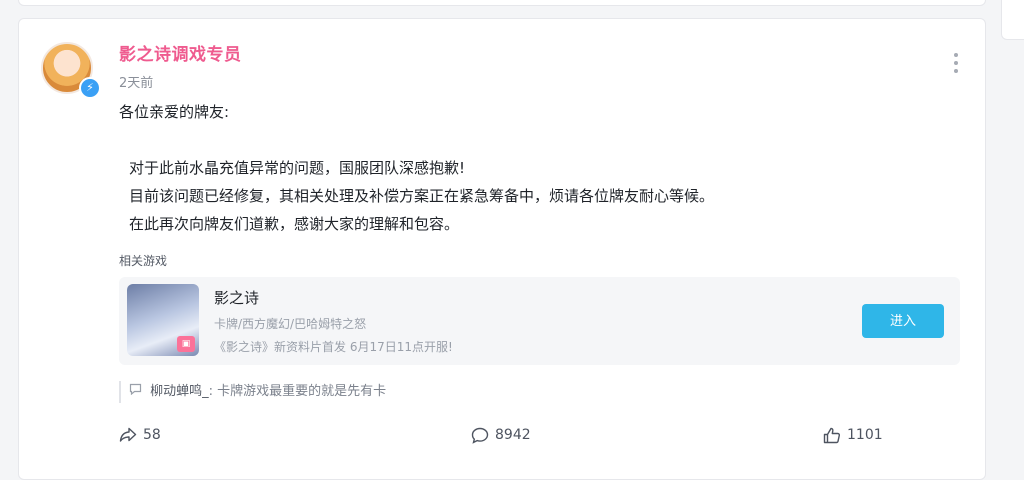 The image size is (1024, 480). What do you see at coordinates (832, 435) in the screenshot?
I see `thumbs-up-icon` at bounding box center [832, 435].